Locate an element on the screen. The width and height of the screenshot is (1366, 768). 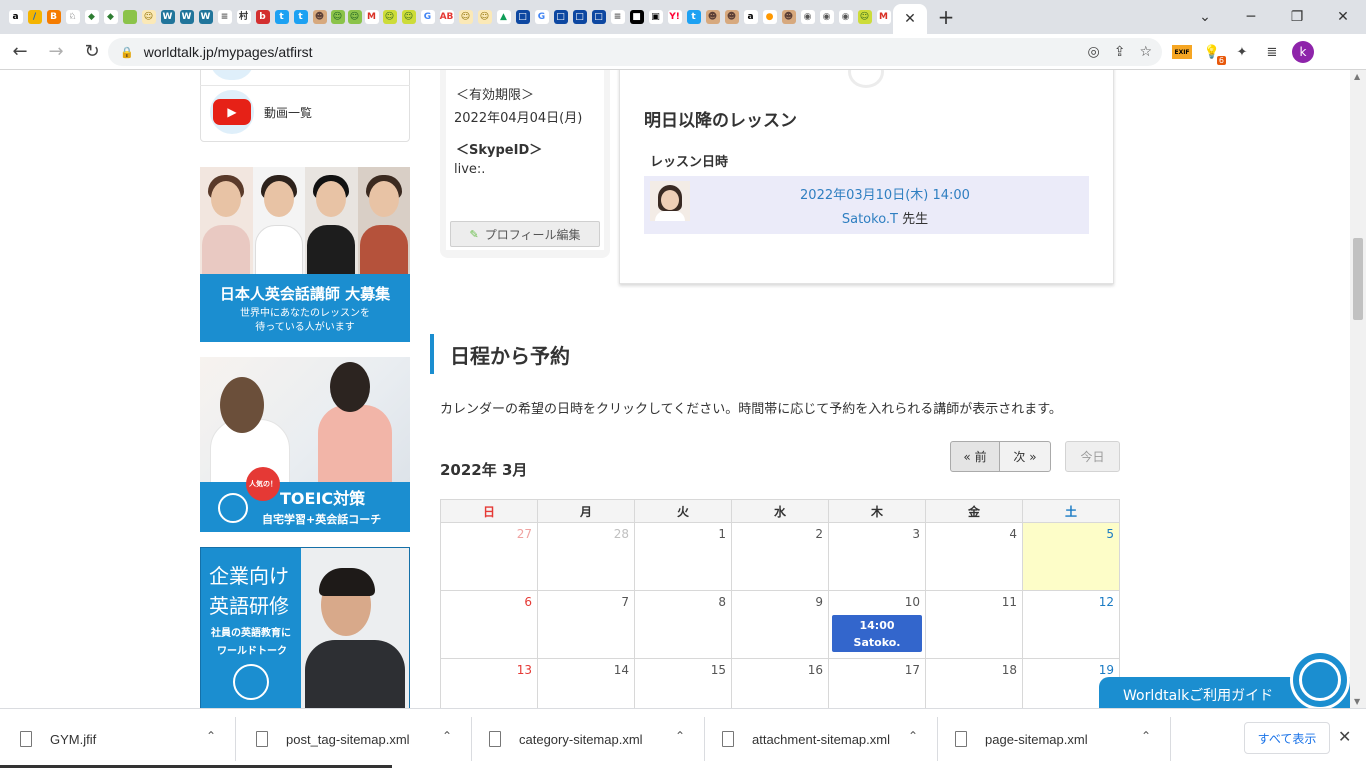
recruit-banner: 日本人英会話講師 大募集 世界中にあなたのレッスンを 待っている人がいます is located at coordinates (305, 254).